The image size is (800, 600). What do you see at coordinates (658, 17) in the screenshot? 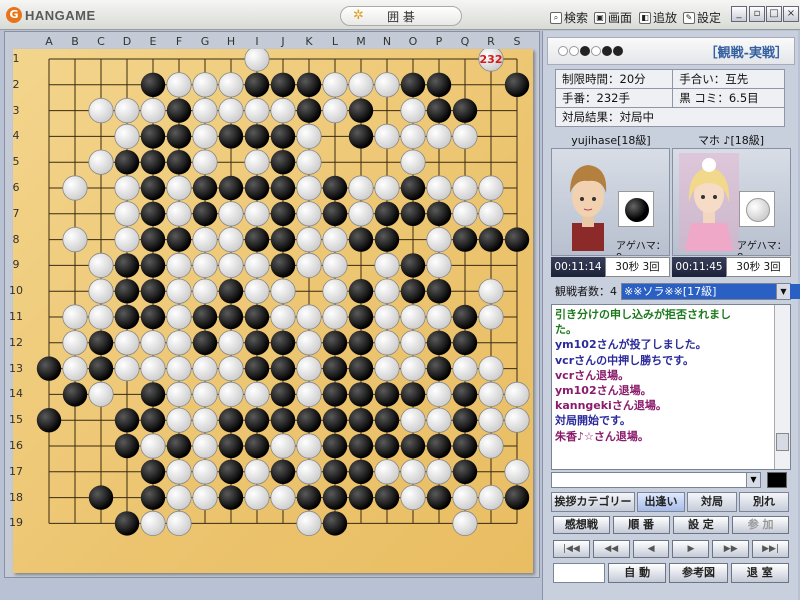
I see `menu-kick: ◧ 追放` at bounding box center [658, 17].